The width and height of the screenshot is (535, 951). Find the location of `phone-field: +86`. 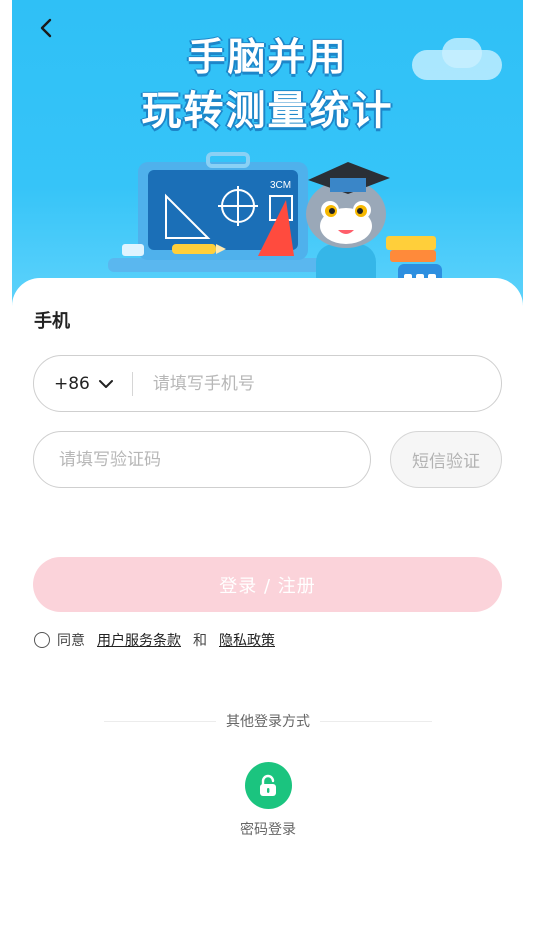

phone-field: +86 is located at coordinates (267, 383).